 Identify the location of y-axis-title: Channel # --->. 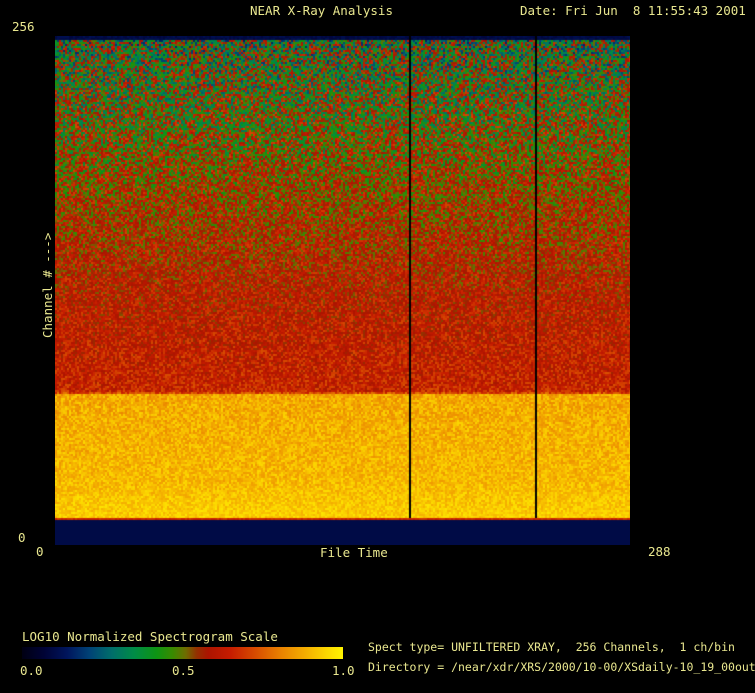
(47, 285).